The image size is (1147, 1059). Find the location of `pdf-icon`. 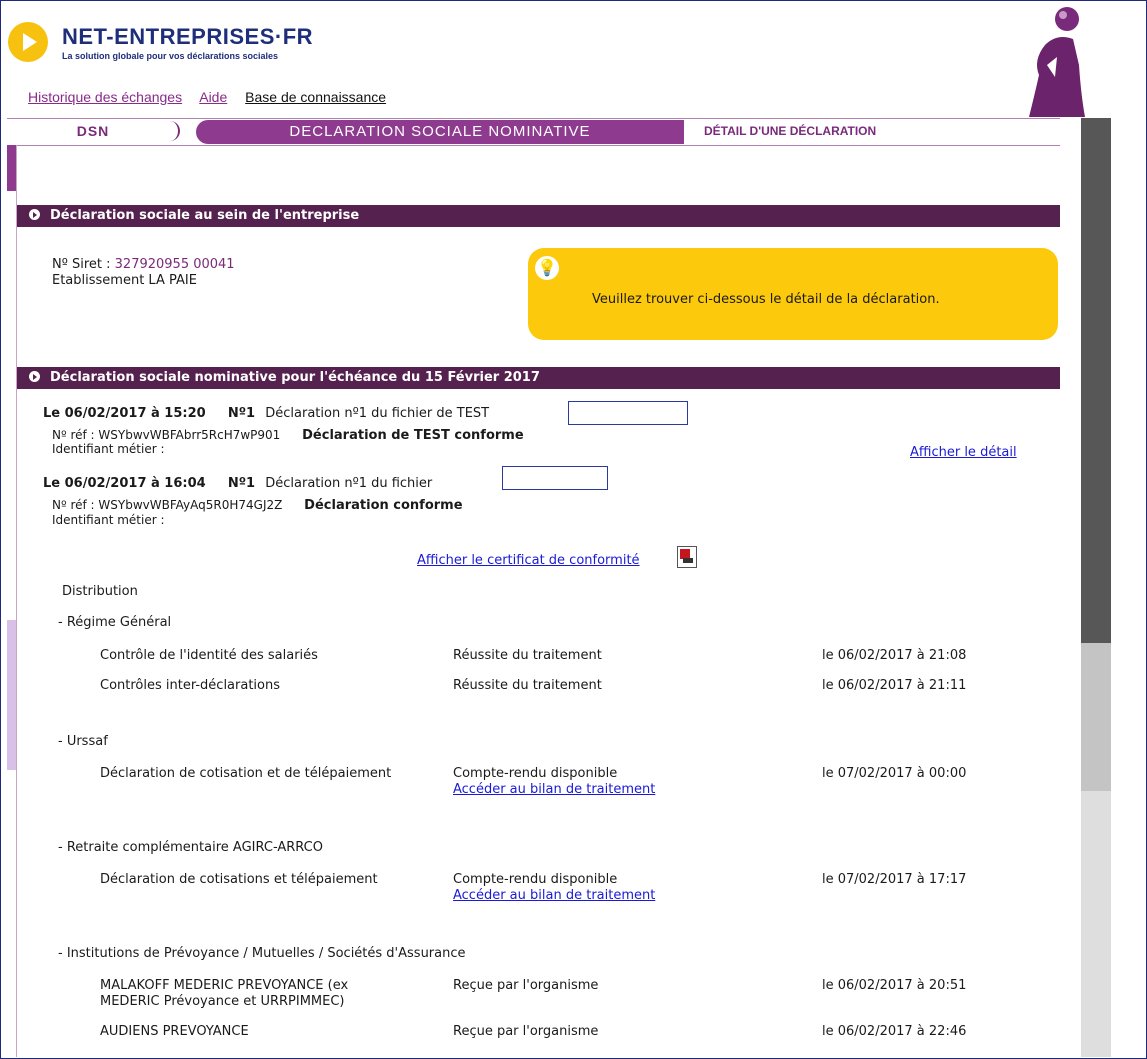

pdf-icon is located at coordinates (687, 557).